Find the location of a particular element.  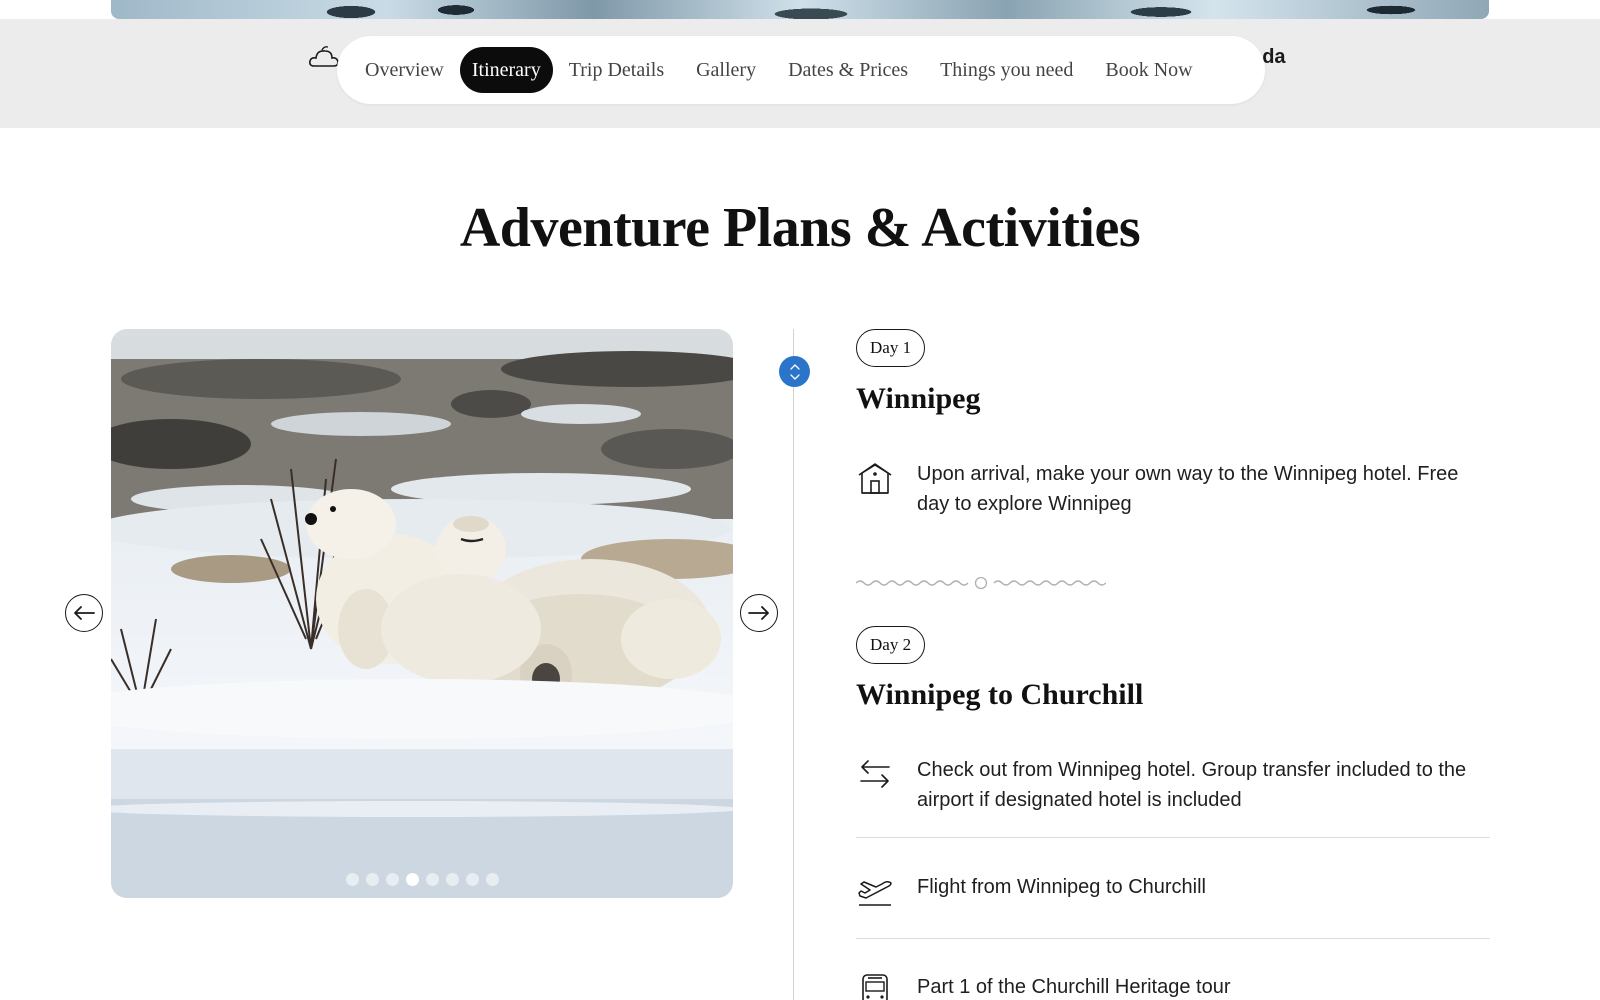

nav-book-now: Book Now is located at coordinates (1148, 70).